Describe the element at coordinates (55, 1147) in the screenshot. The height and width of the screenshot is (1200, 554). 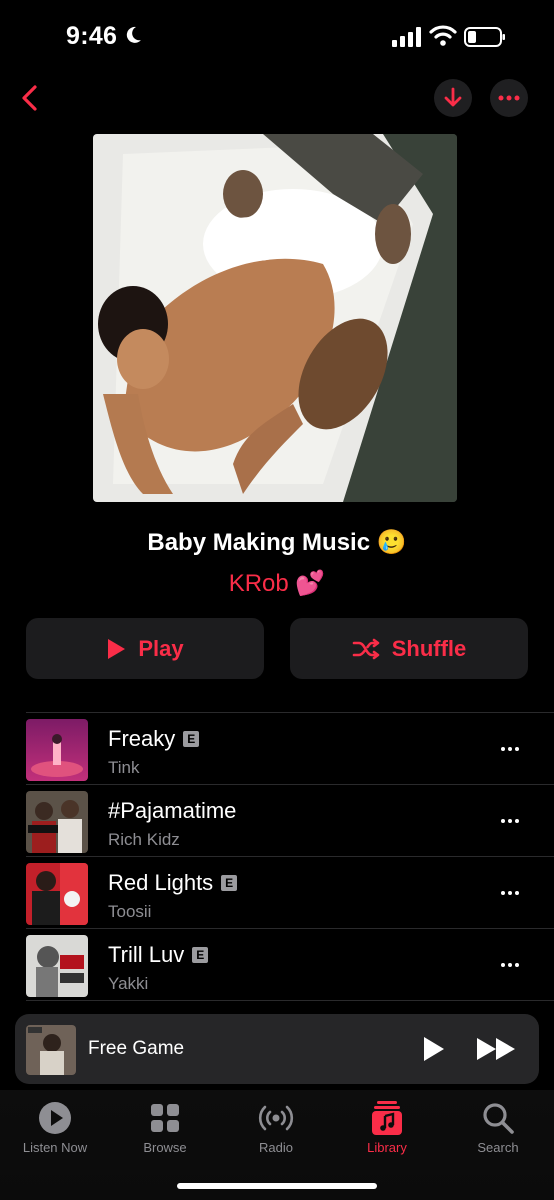
I see `tab-label: Listen Now` at that location.